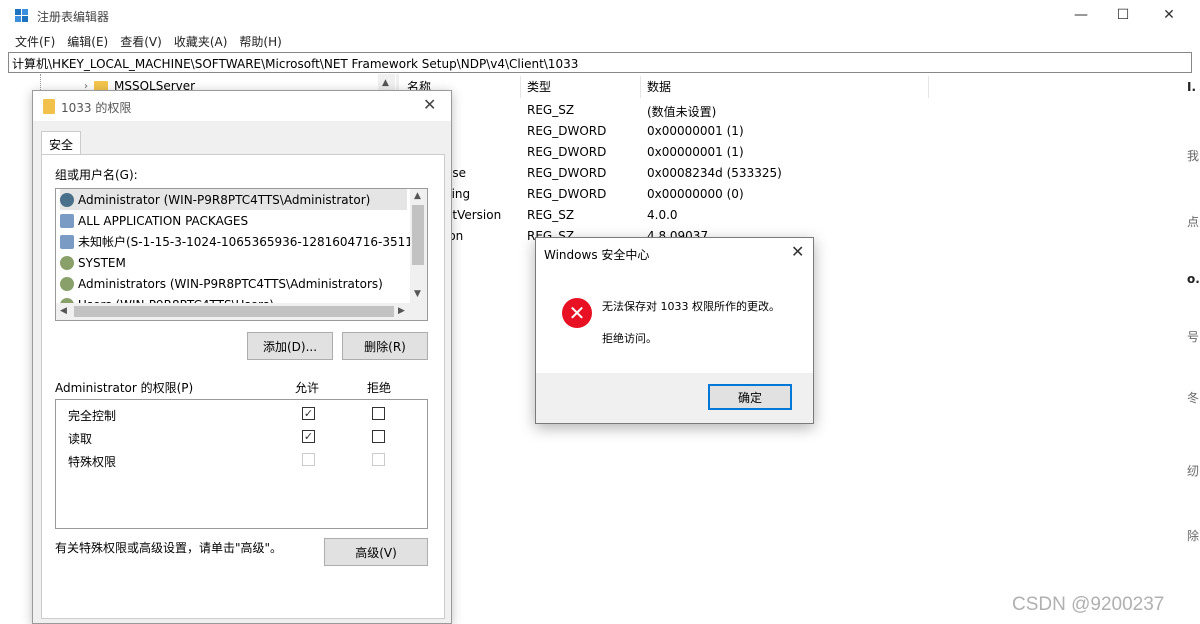  I want to click on maximize-icon: ☐, so click(1123, 15).